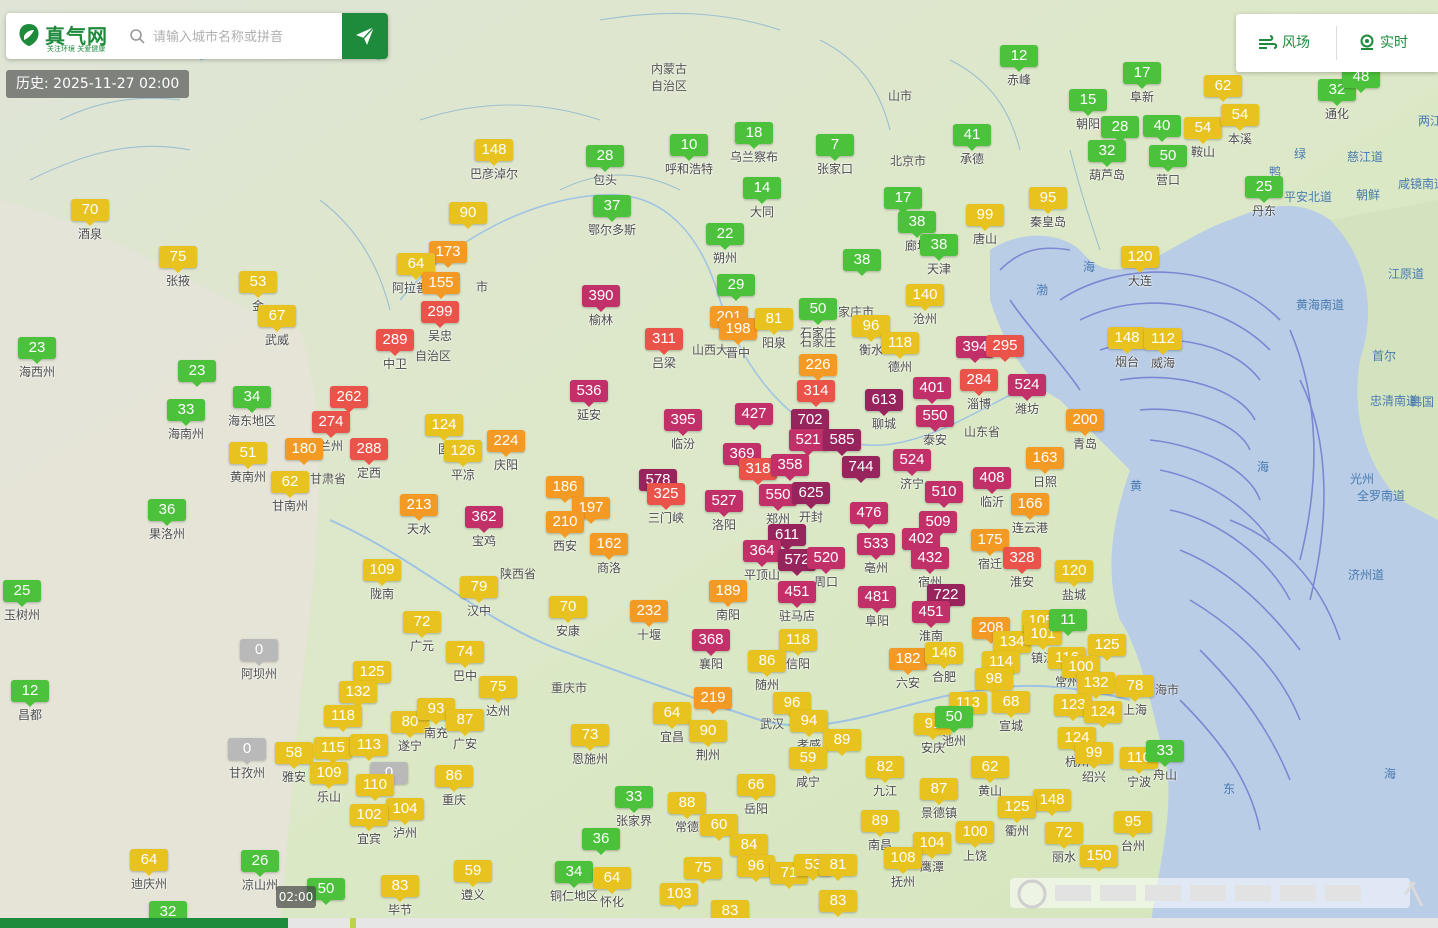 Image resolution: width=1438 pixels, height=928 pixels. What do you see at coordinates (247, 759) in the screenshot?
I see `aqi-marker: 0 甘孜州` at bounding box center [247, 759].